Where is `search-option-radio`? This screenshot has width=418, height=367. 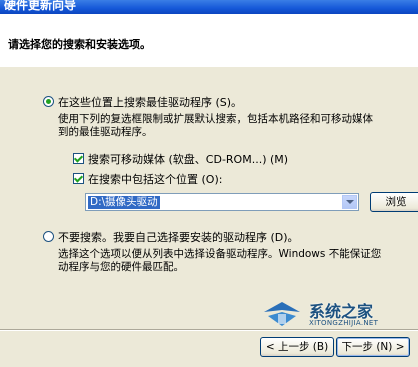
search-option-radio is located at coordinates (48, 101).